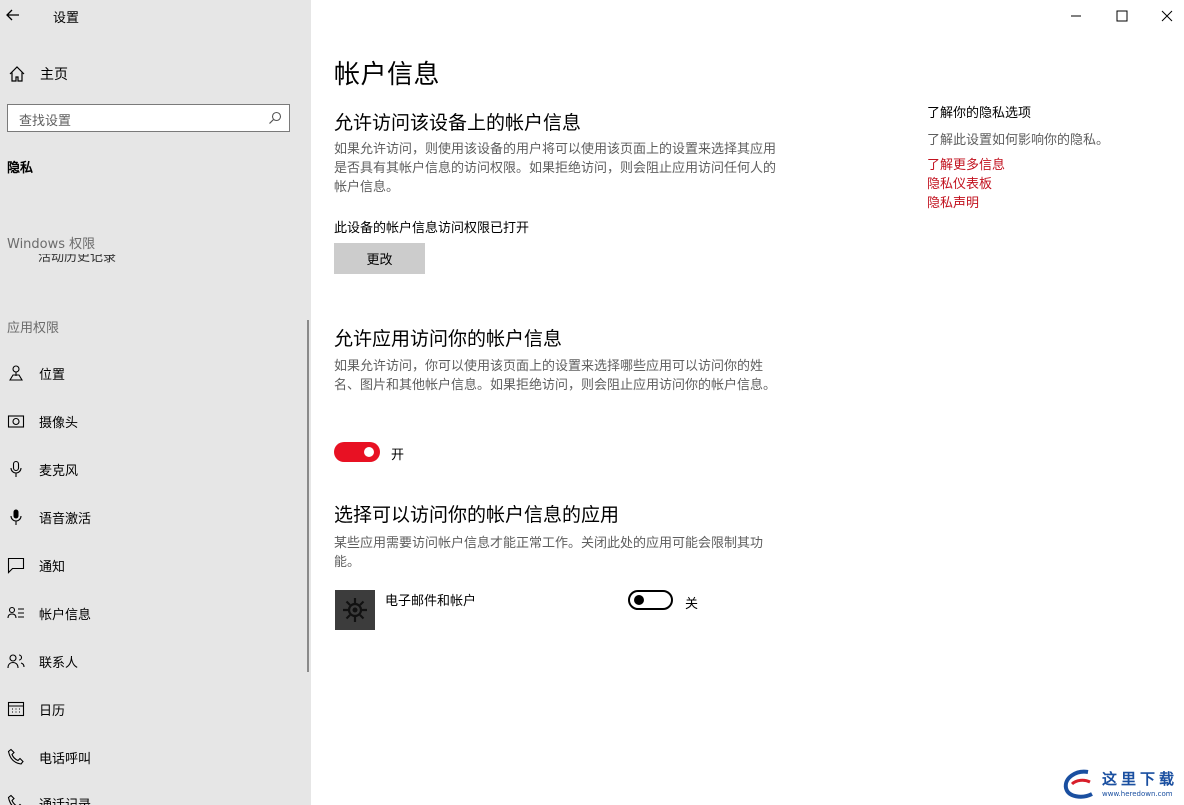 The image size is (1184, 805). I want to click on sidebar-item-label: 通话记录, so click(65, 801).